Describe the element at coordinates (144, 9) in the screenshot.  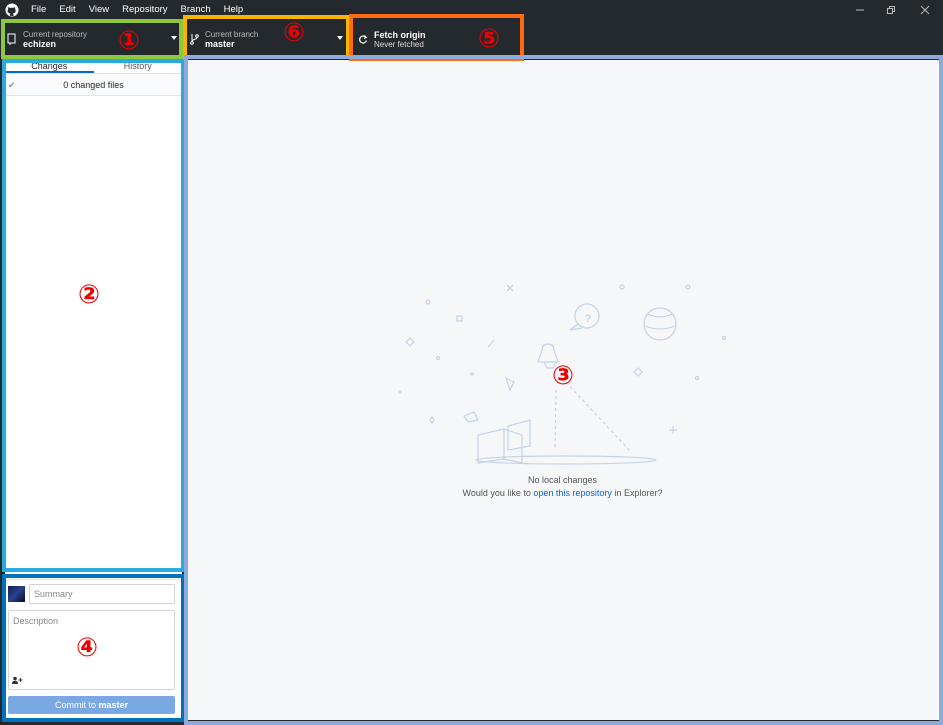
I see `menu-repository: Repository` at that location.